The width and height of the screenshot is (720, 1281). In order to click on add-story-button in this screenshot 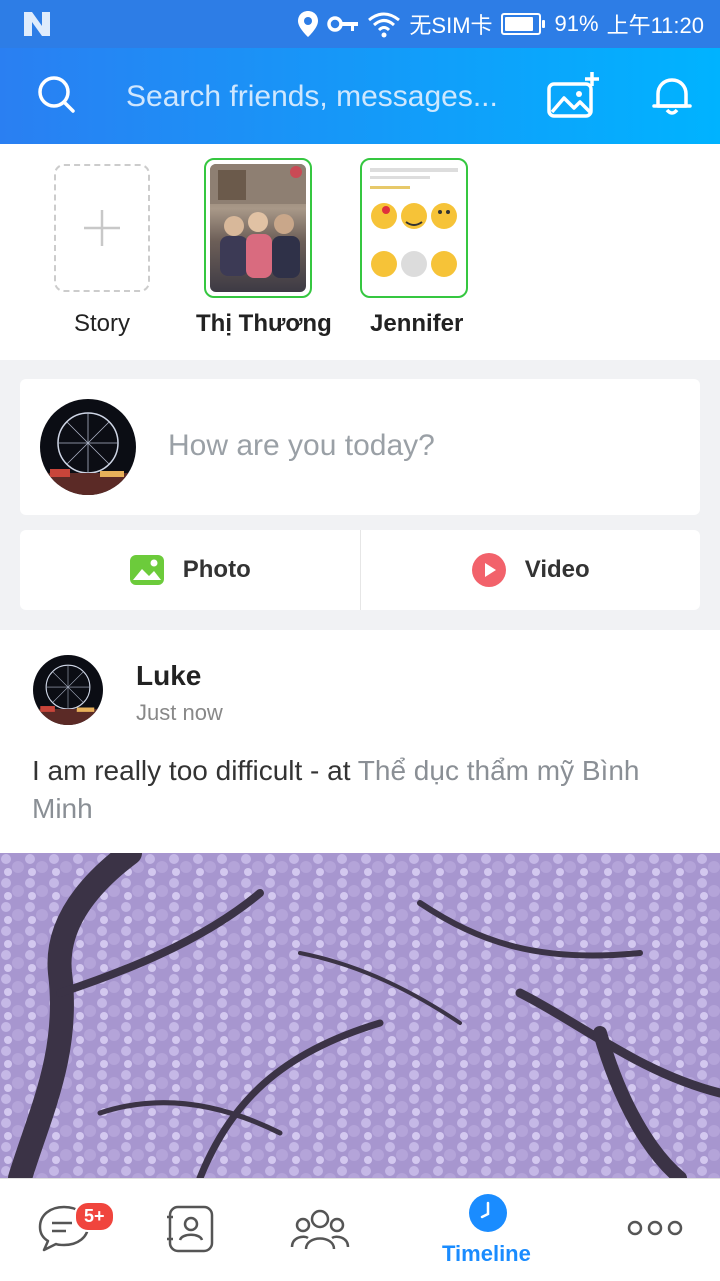, I will do `click(110, 228)`.